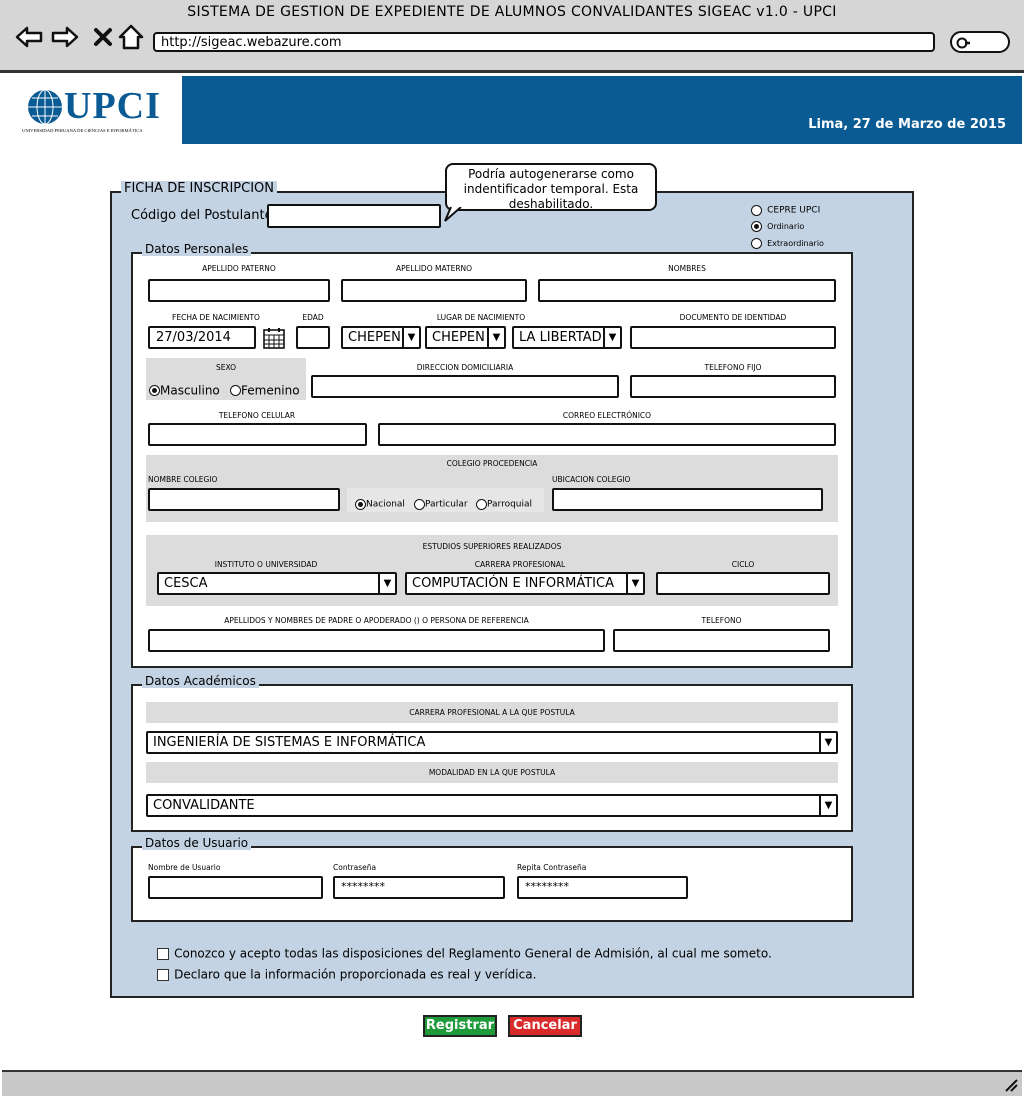  Describe the element at coordinates (492, 712) in the screenshot. I see `carrera-postula-label: CARRERA PROFESIONAL A LA QUE POSTULA` at that location.